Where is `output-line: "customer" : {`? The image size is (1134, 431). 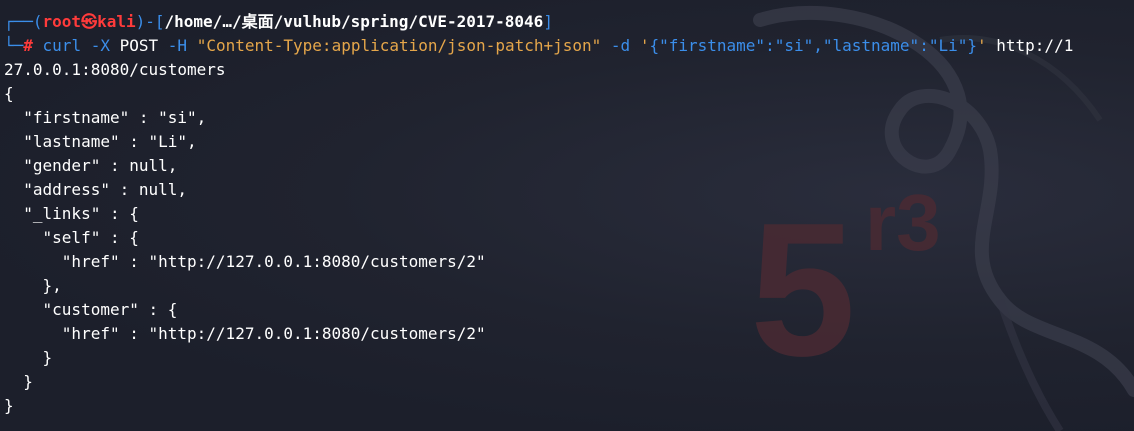 output-line: "customer" : { is located at coordinates (91, 309).